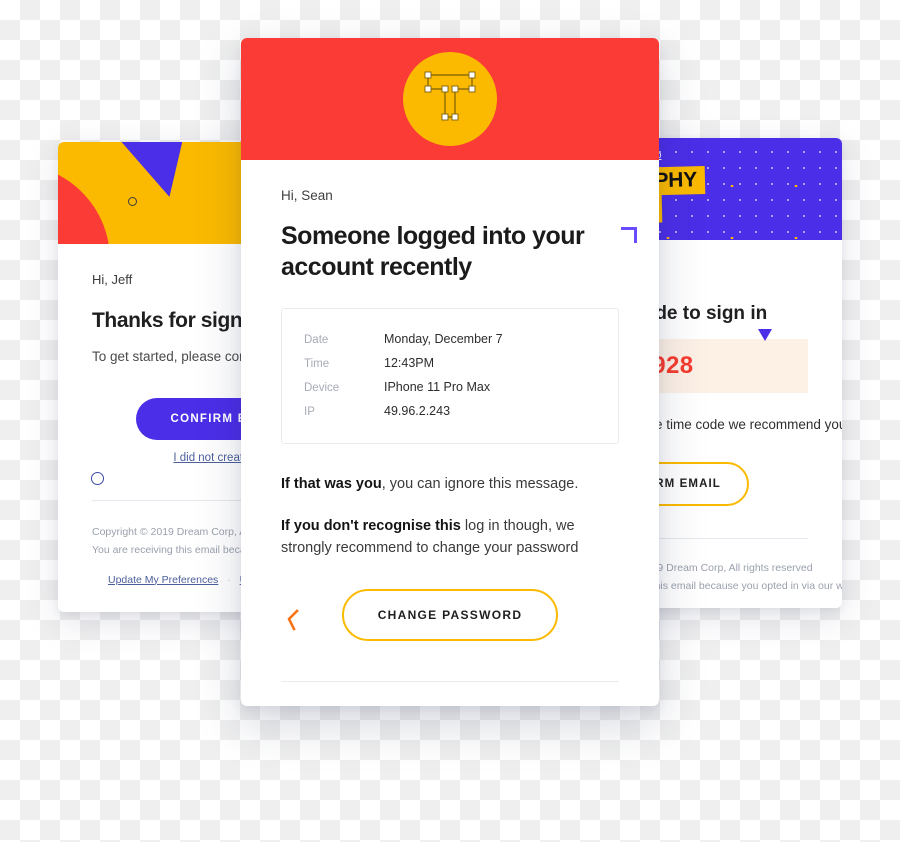 This screenshot has height=842, width=900. I want to click on message-1-rest: , you can ignore this message., so click(480, 484).